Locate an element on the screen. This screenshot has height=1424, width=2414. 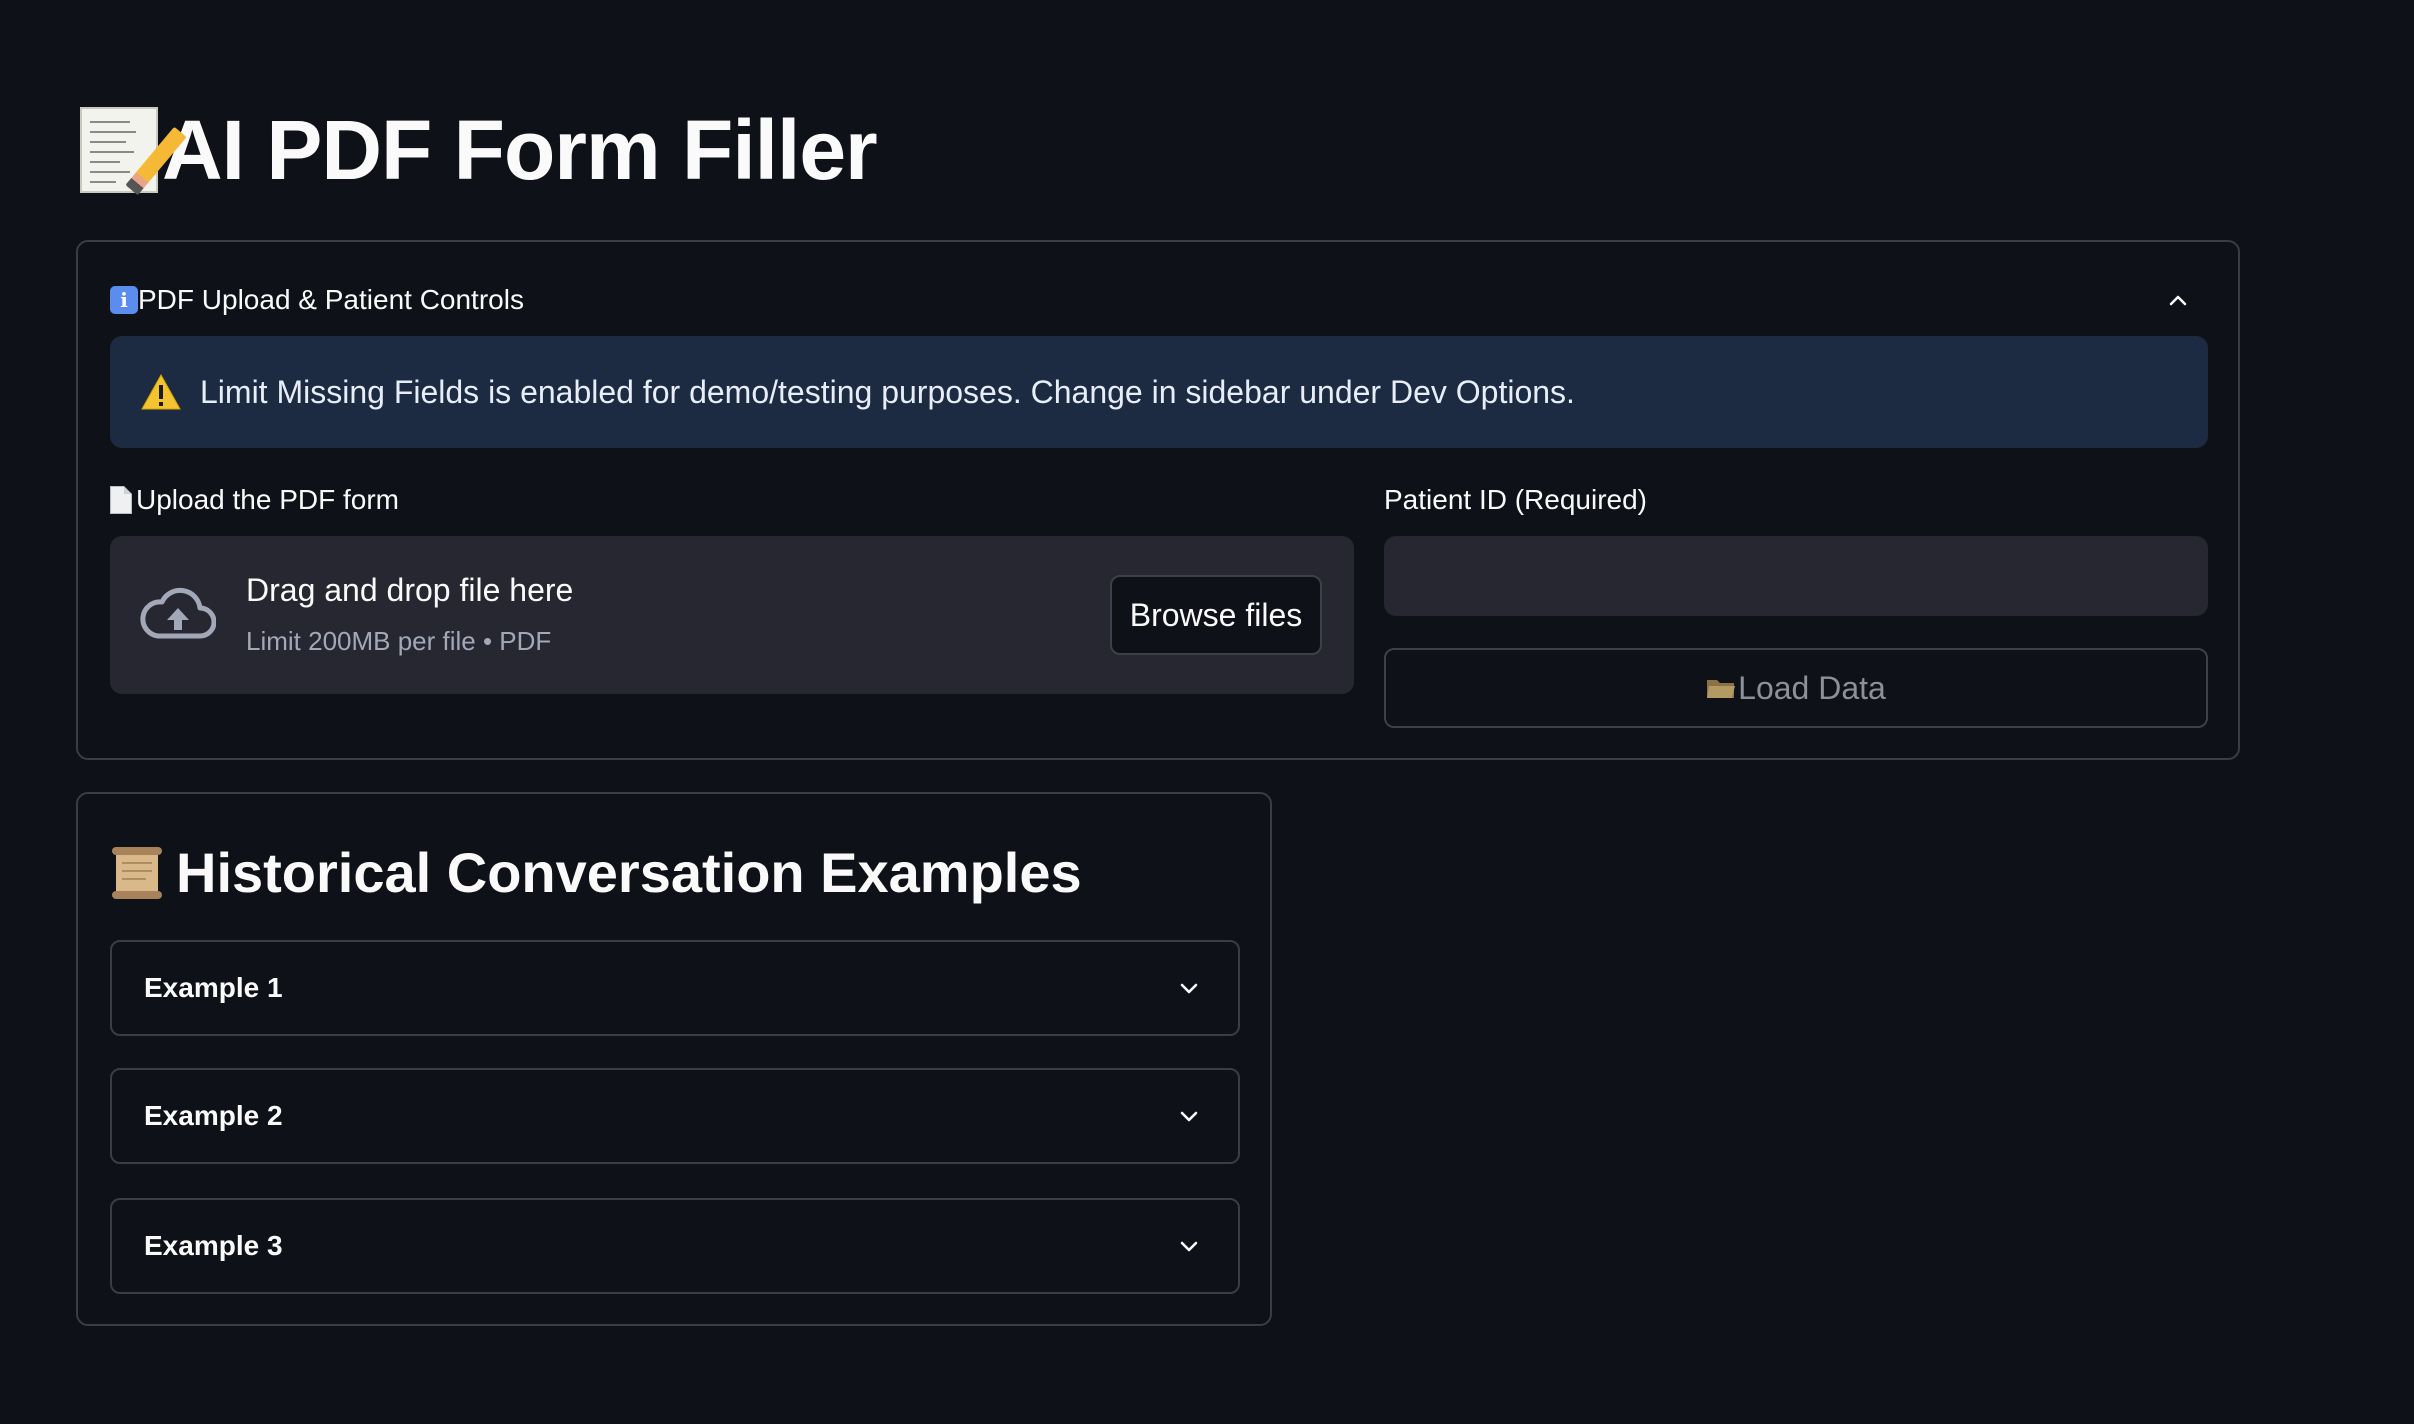
browse-files-button: Browse files is located at coordinates (1216, 615).